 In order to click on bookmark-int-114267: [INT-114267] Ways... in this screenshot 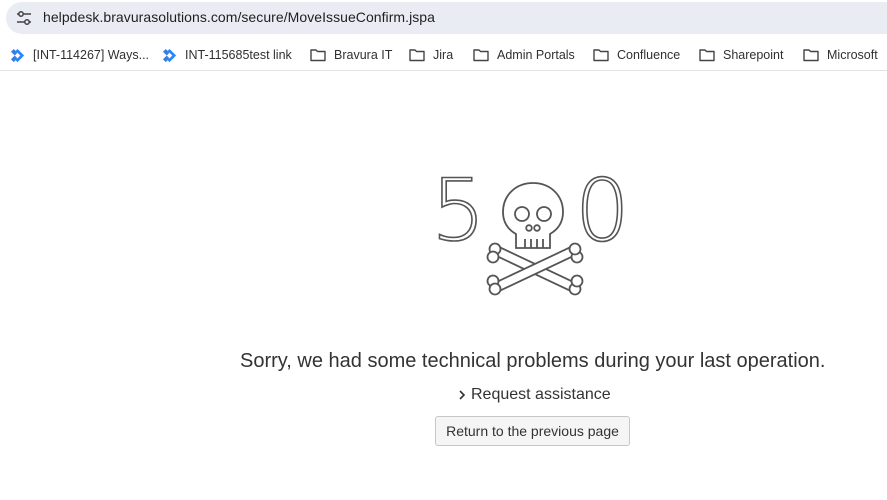, I will do `click(79, 55)`.